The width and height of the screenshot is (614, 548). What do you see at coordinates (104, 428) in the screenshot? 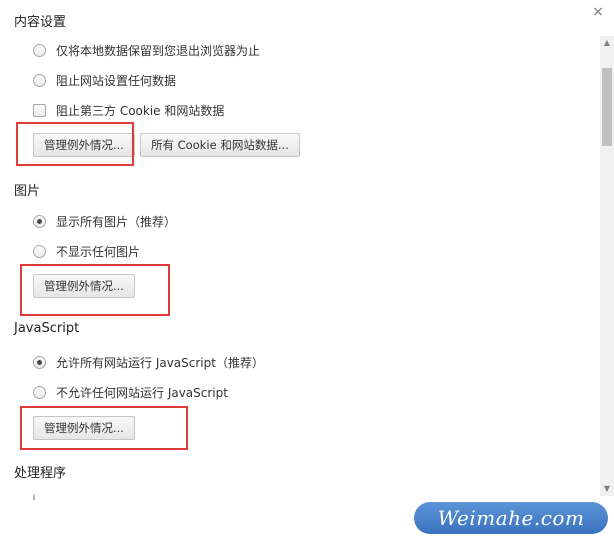
I see `highlight-box-javascript` at bounding box center [104, 428].